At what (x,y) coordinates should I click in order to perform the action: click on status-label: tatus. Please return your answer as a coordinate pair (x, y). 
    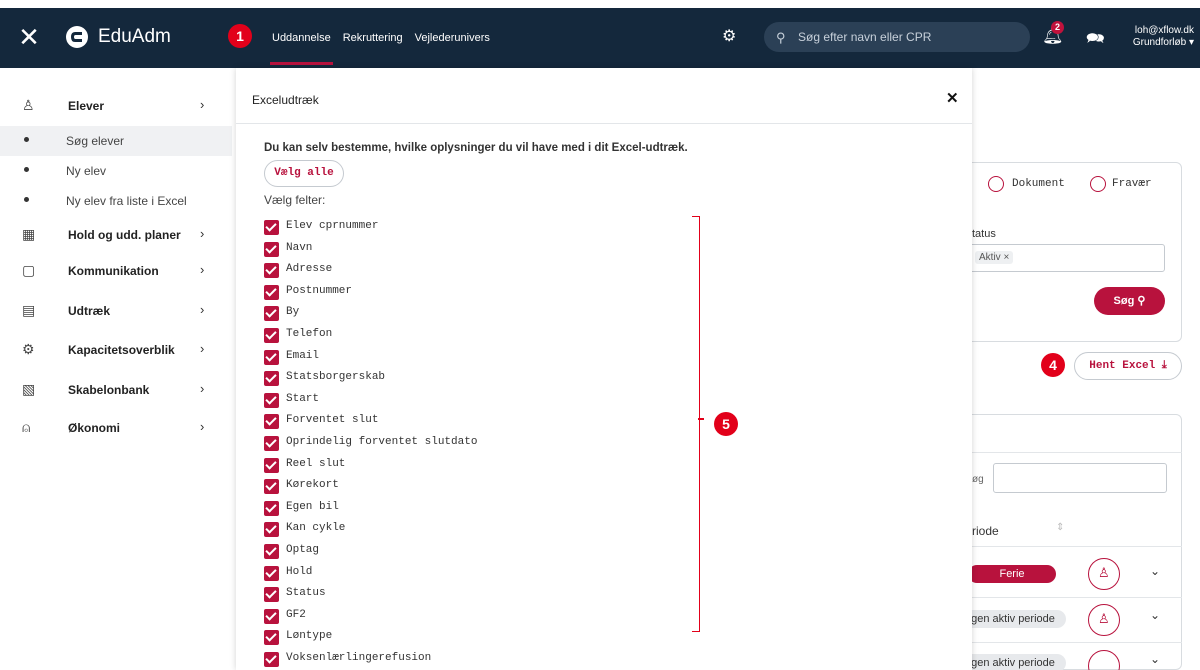
    Looking at the image, I should click on (984, 234).